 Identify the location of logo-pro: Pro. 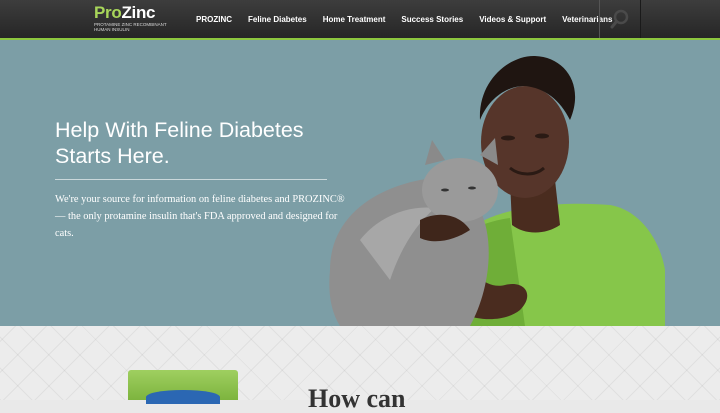
(108, 12).